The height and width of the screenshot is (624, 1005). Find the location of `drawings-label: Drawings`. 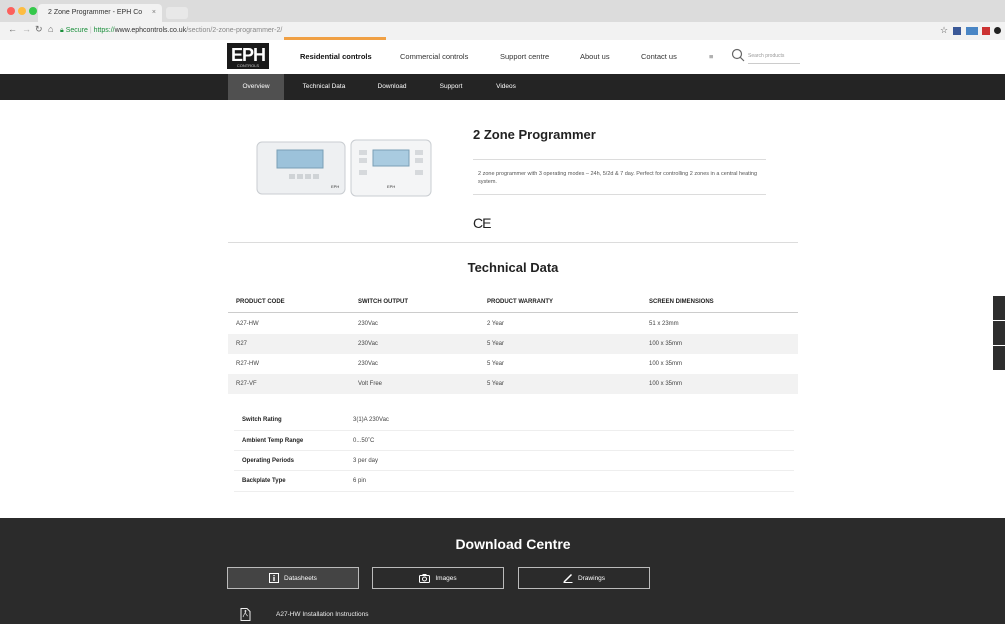

drawings-label: Drawings is located at coordinates (591, 578).